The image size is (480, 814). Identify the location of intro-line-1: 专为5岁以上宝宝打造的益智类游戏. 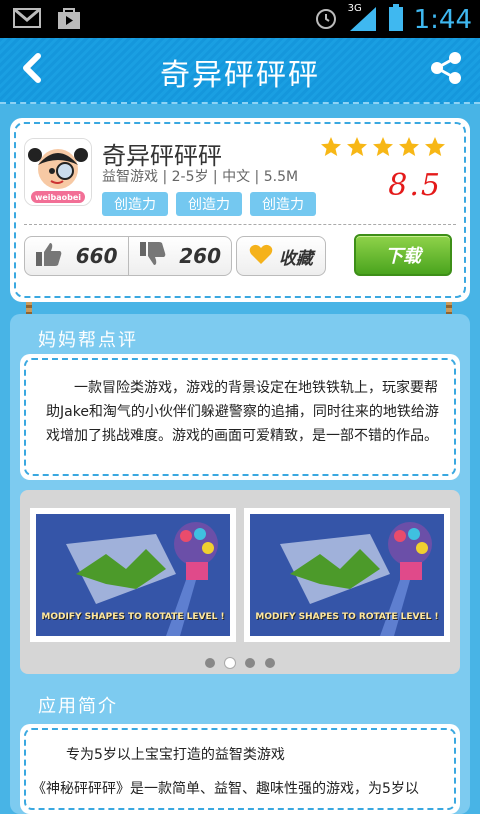
(175, 755).